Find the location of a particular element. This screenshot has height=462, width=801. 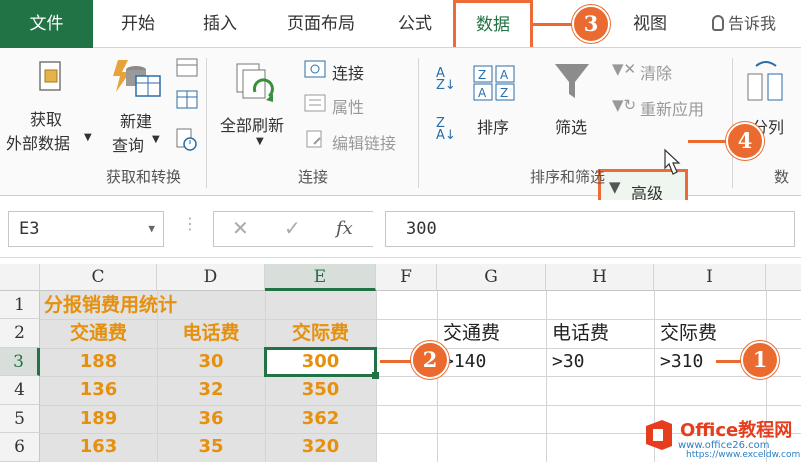

text-to-columns-icon is located at coordinates (765, 81).